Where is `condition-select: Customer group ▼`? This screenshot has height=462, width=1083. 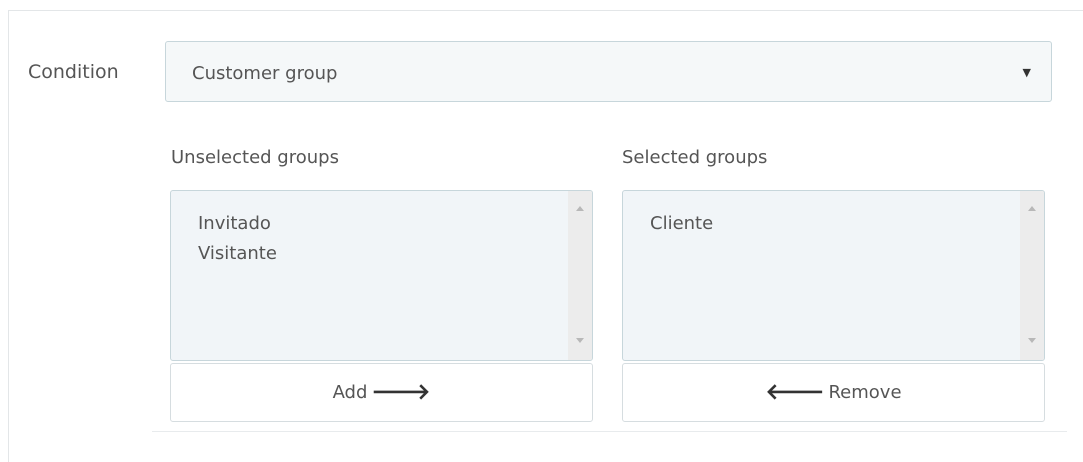 condition-select: Customer group ▼ is located at coordinates (608, 71).